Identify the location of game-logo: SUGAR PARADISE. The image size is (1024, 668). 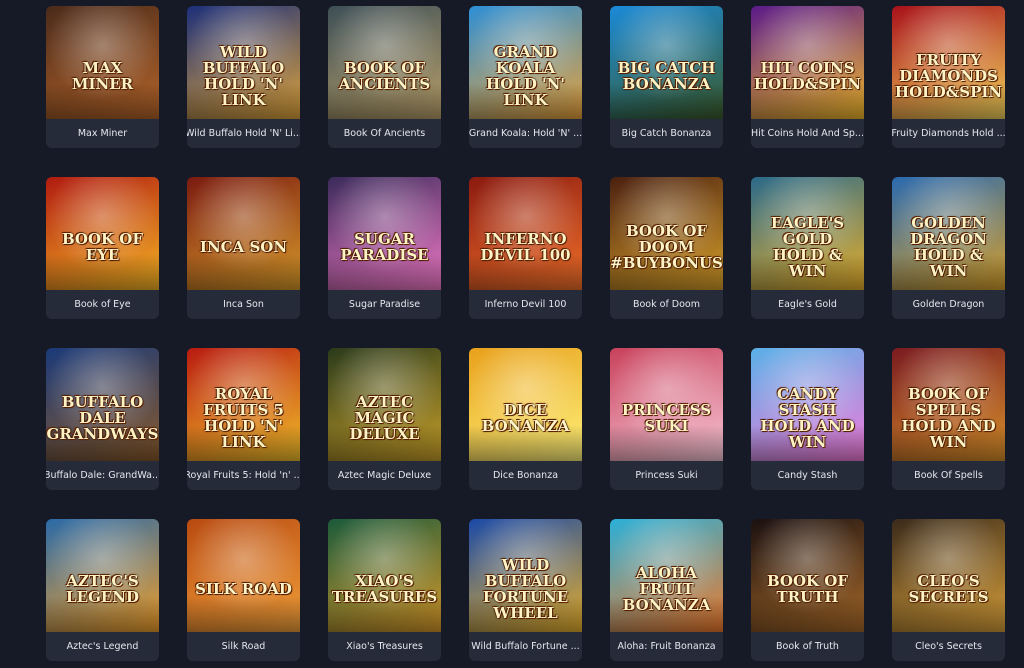
(384, 246).